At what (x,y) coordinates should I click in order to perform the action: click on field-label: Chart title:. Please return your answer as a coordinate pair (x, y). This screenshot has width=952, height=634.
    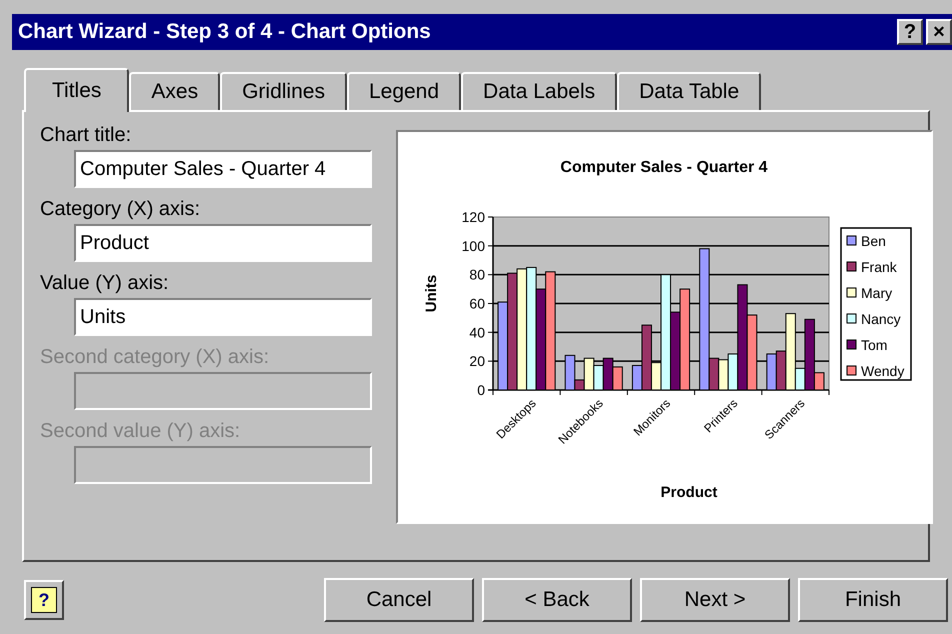
    Looking at the image, I should click on (86, 135).